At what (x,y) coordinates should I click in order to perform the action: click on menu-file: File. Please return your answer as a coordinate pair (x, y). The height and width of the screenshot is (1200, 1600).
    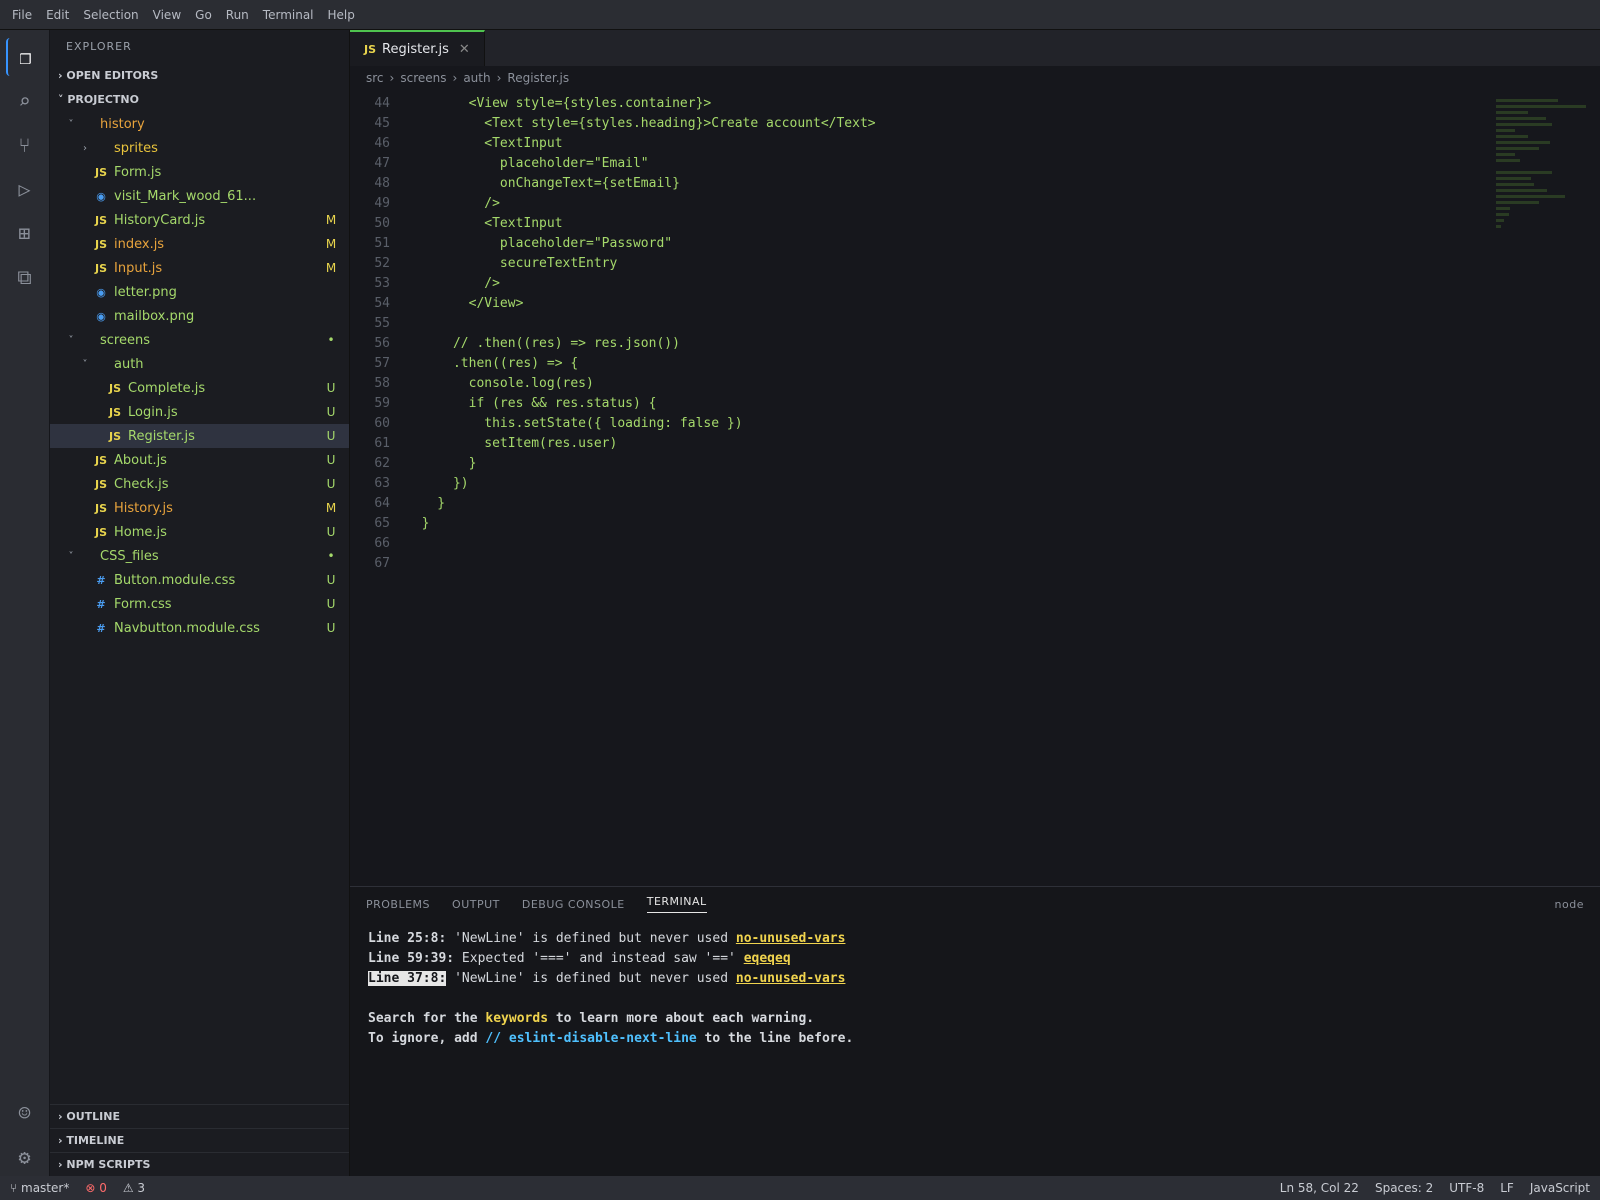
    Looking at the image, I should click on (22, 15).